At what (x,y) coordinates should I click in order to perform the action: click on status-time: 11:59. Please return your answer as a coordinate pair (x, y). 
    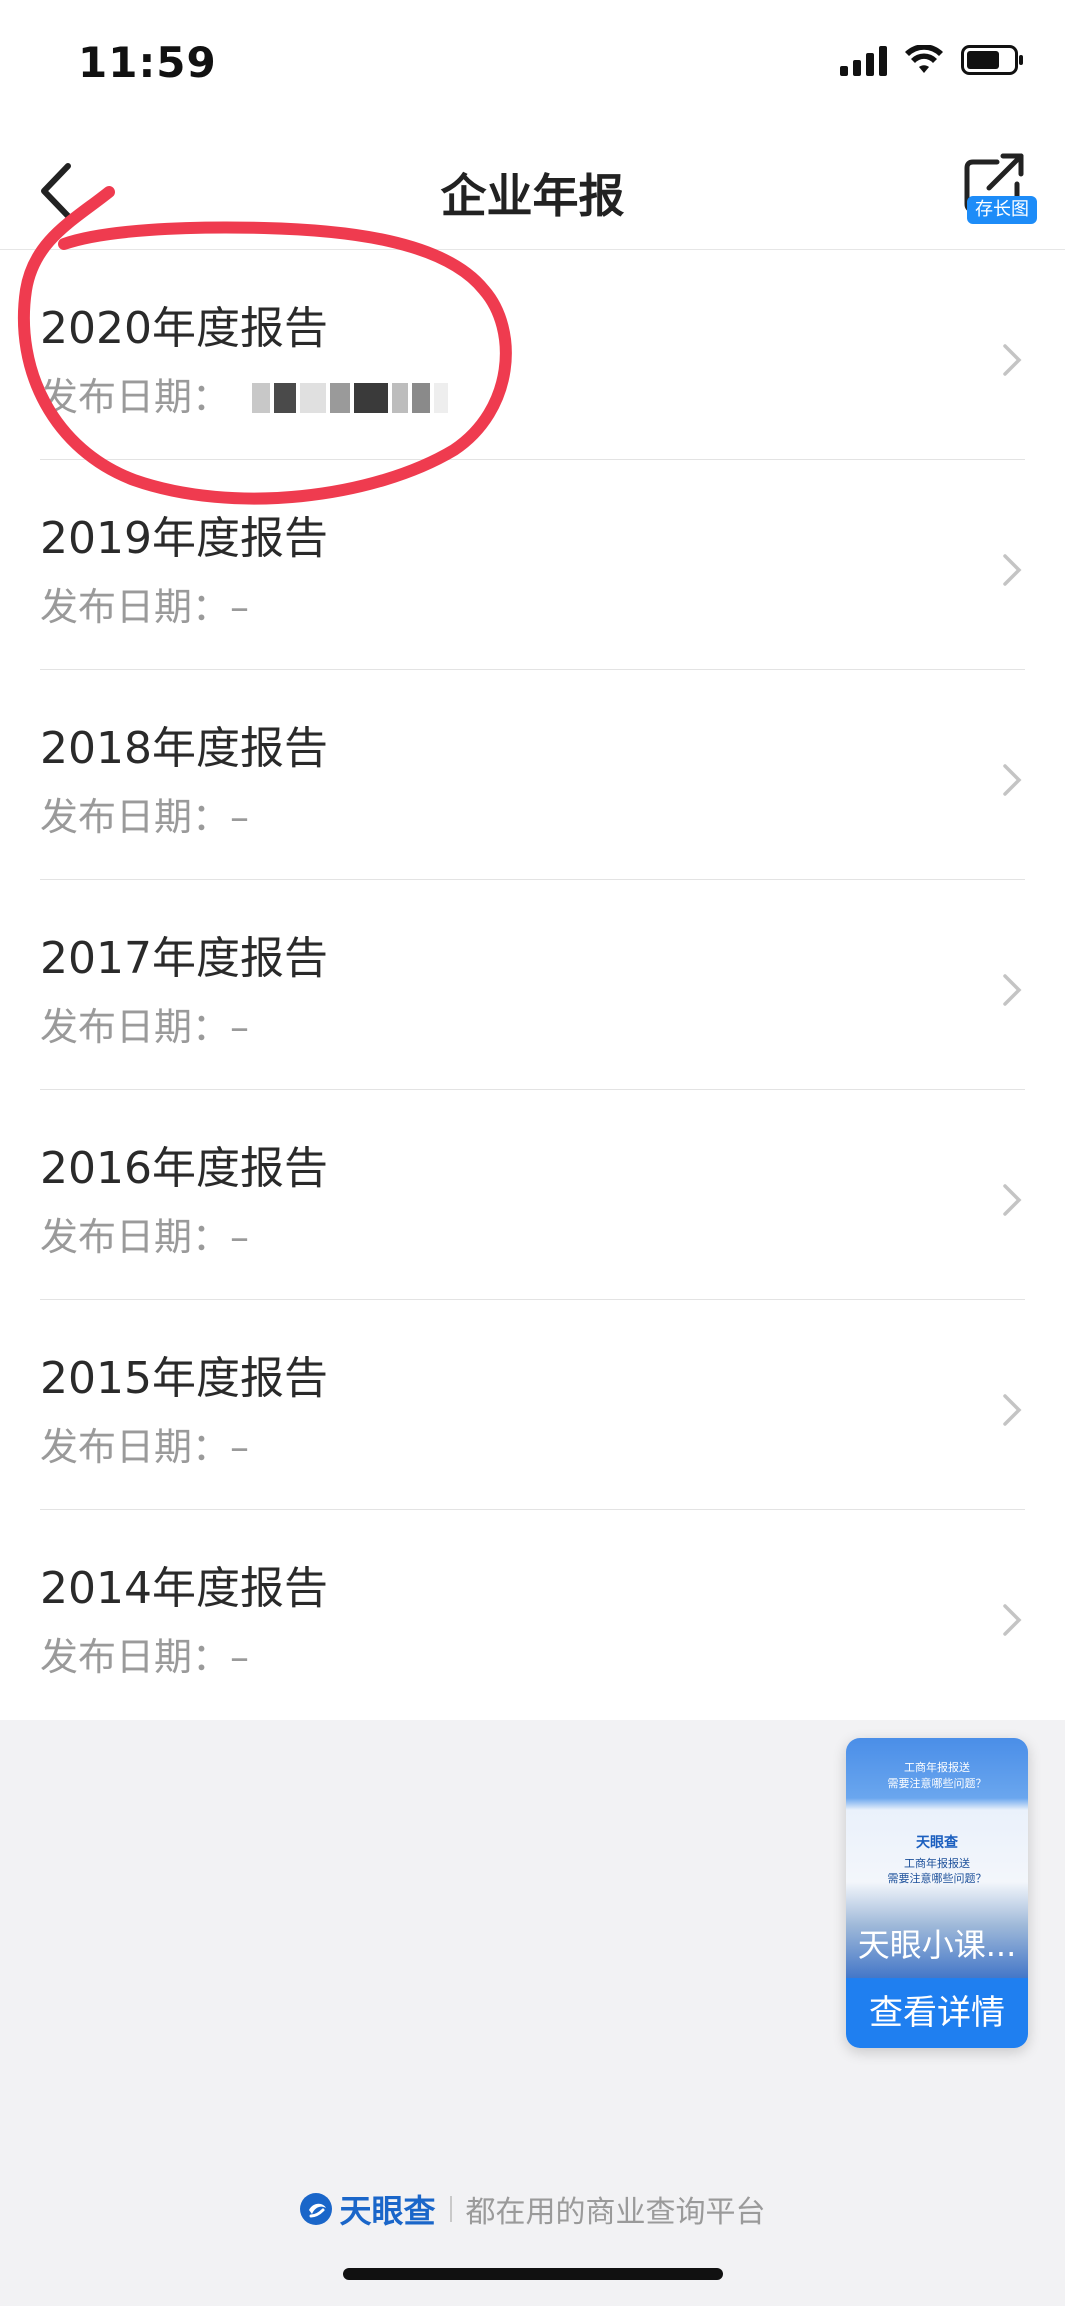
    Looking at the image, I should click on (147, 62).